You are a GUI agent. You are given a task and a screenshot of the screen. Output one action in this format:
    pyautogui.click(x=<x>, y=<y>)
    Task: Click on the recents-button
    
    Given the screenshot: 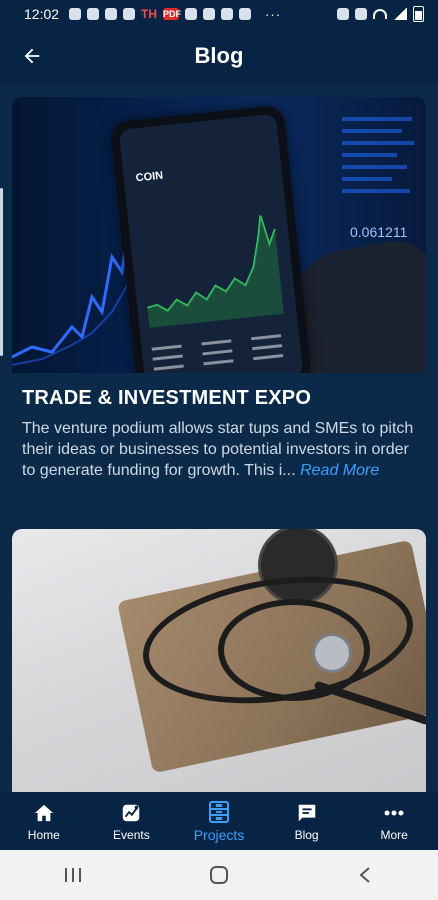 What is the action you would take?
    pyautogui.click(x=73, y=875)
    